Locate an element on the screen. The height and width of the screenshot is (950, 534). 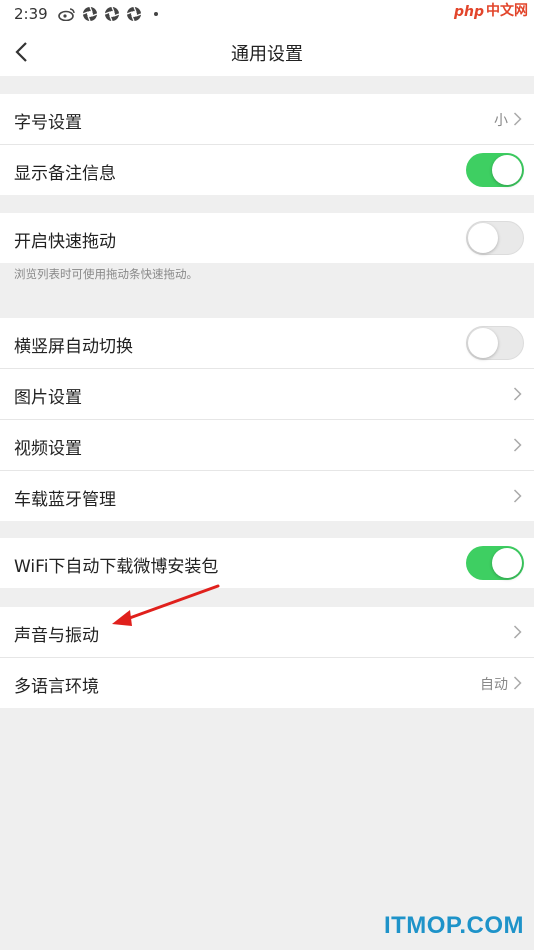
notification-dot-icon is located at coordinates (156, 14).